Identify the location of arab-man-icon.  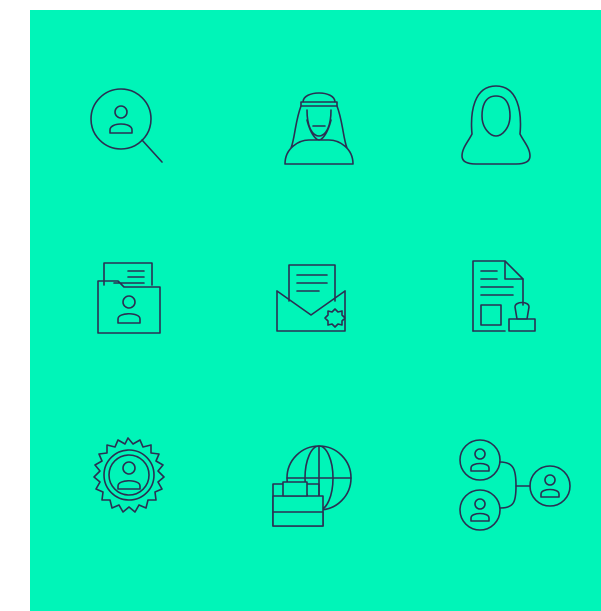
(319, 132).